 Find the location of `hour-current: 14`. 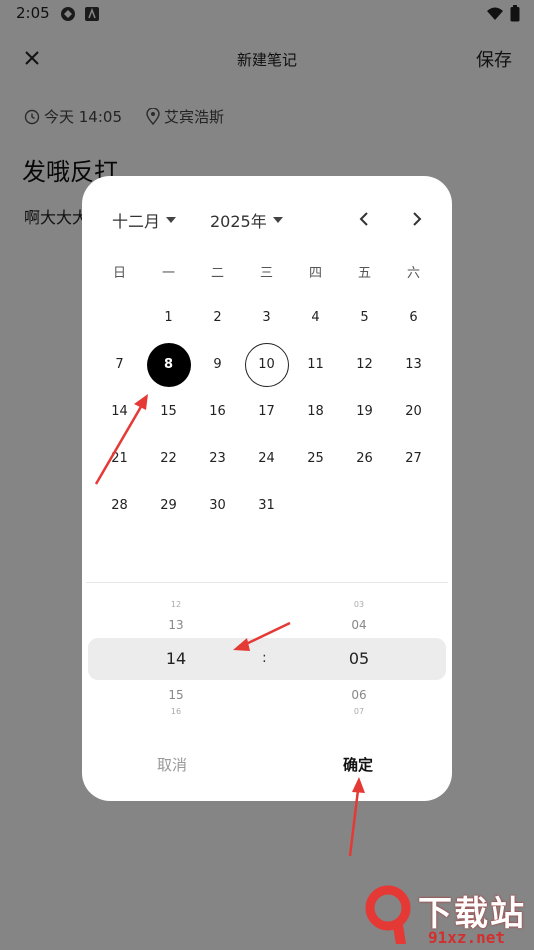

hour-current: 14 is located at coordinates (176, 658).